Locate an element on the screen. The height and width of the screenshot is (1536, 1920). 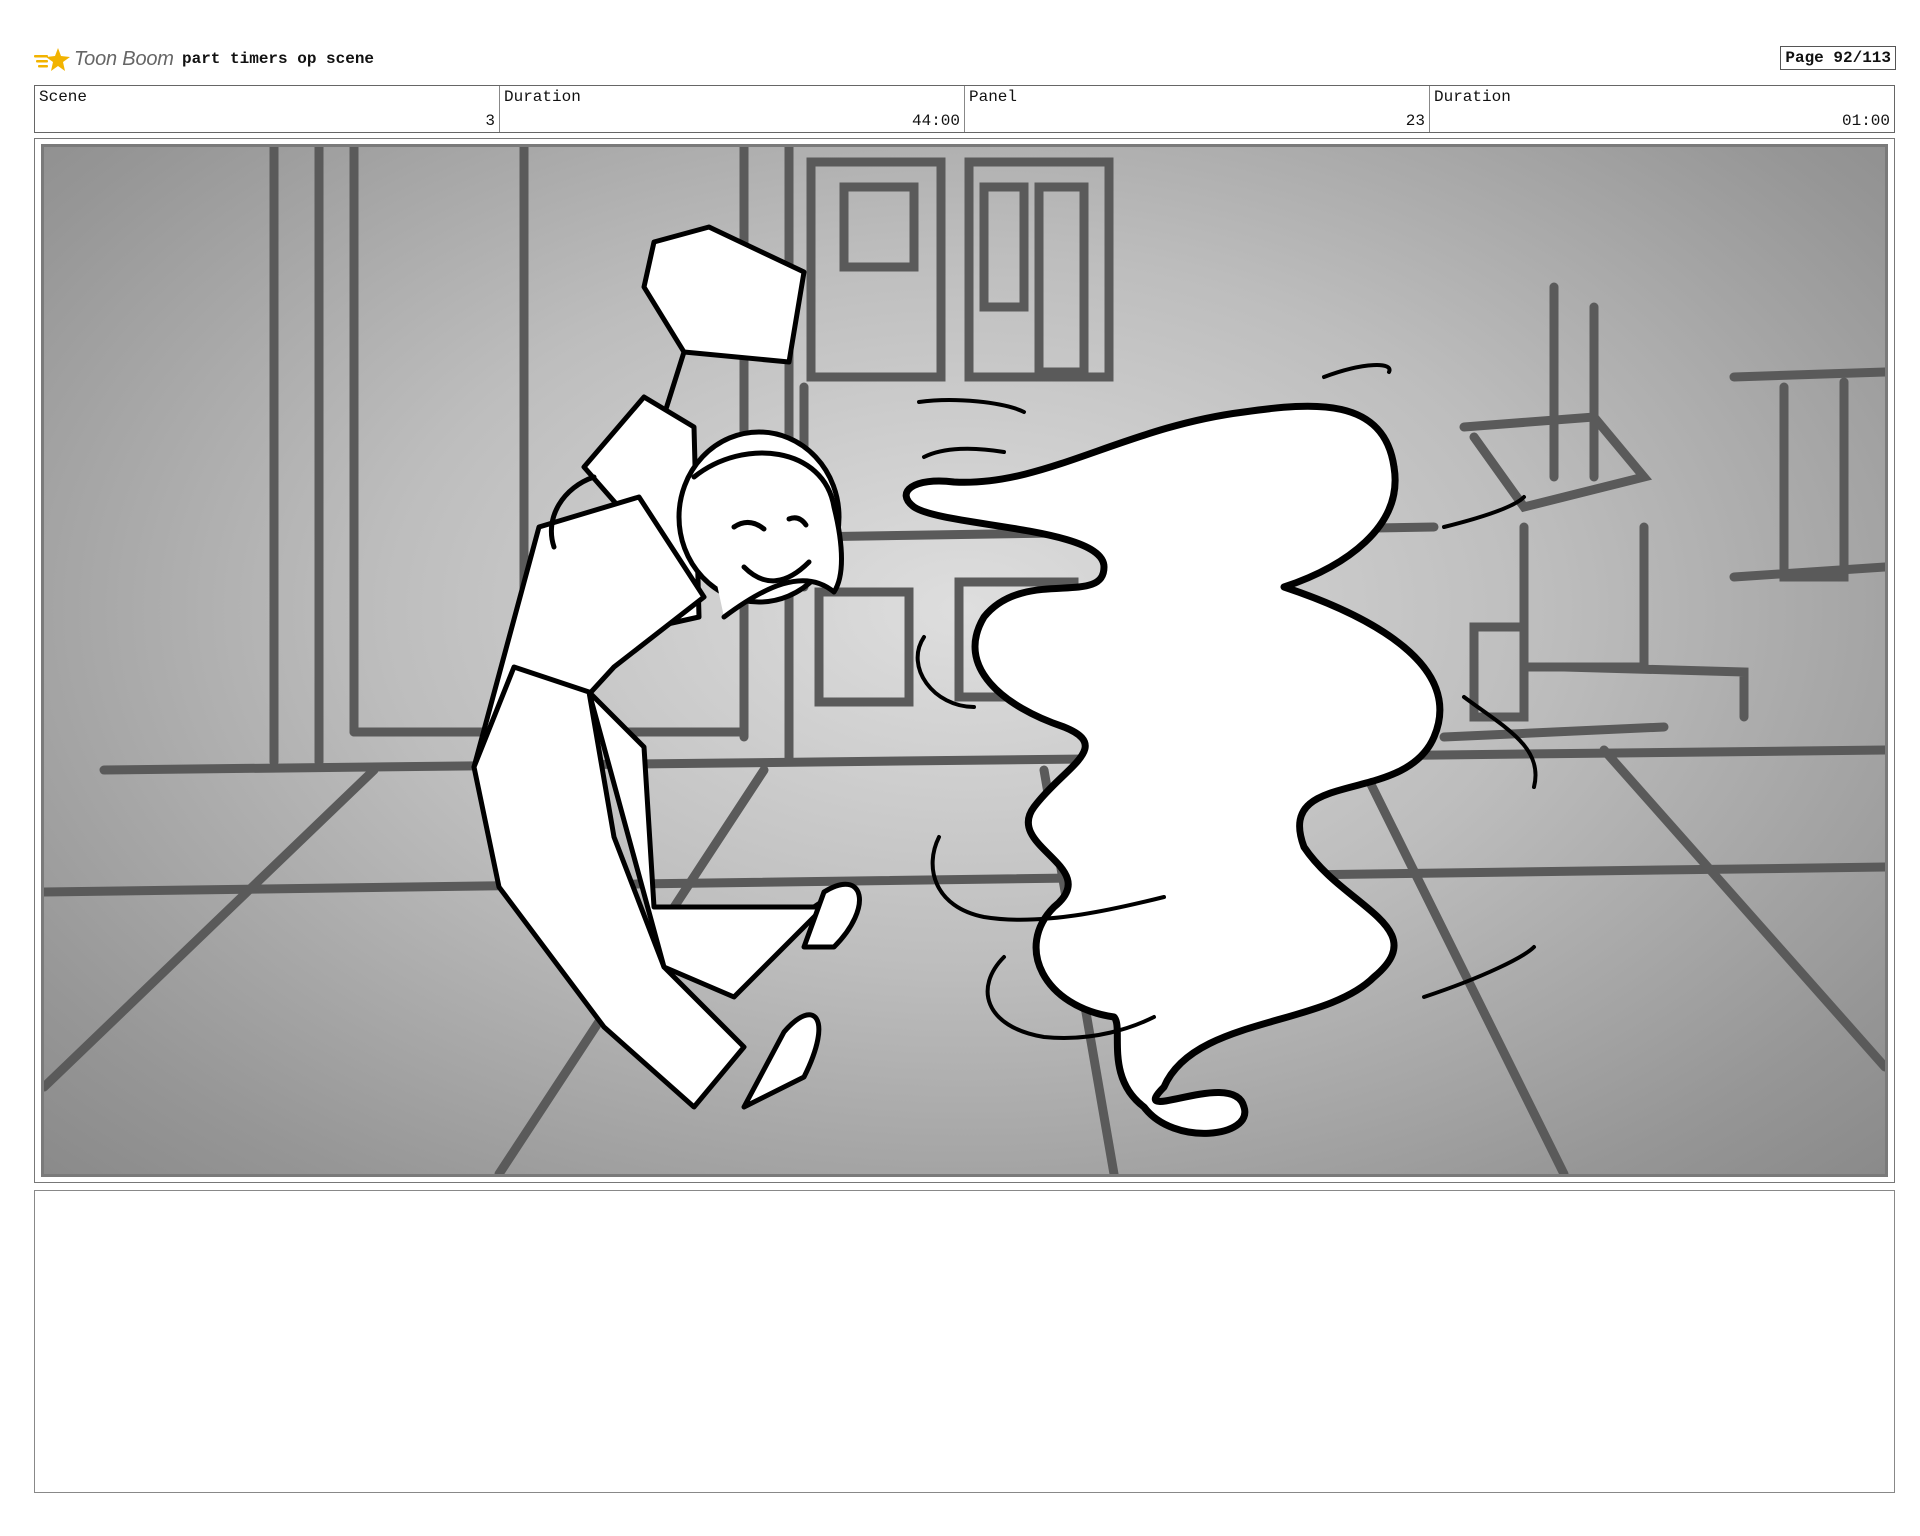
whirlwind is located at coordinates (1173, 769).